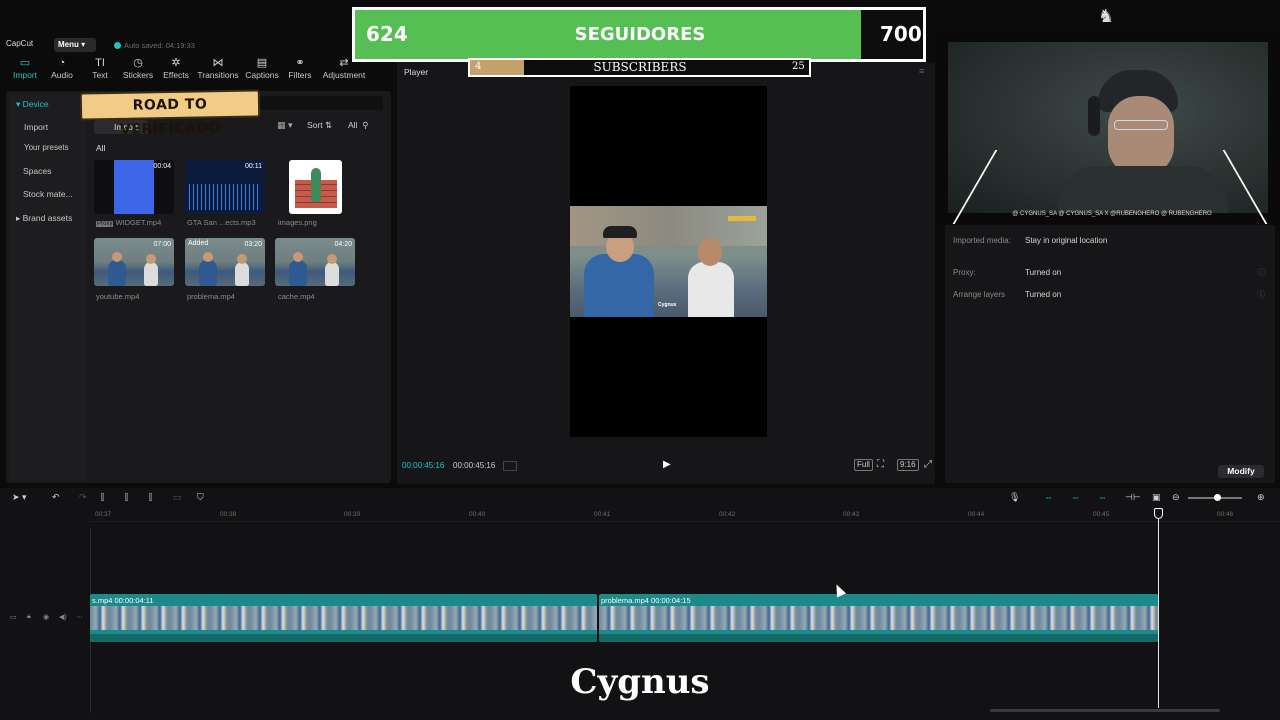 The image size is (1280, 720). Describe the element at coordinates (1048, 497) in the screenshot. I see `link-main-track-icon: ⇔` at that location.